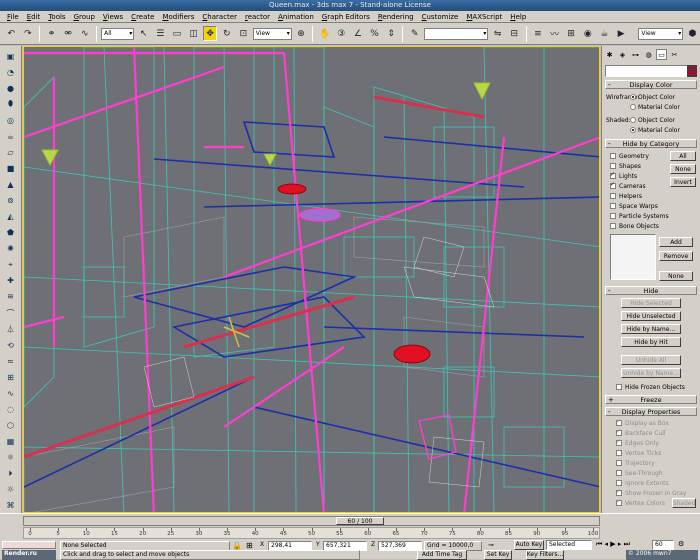 This screenshot has height=560, width=700. I want to click on hide-rollout: - Hide, so click(651, 290).